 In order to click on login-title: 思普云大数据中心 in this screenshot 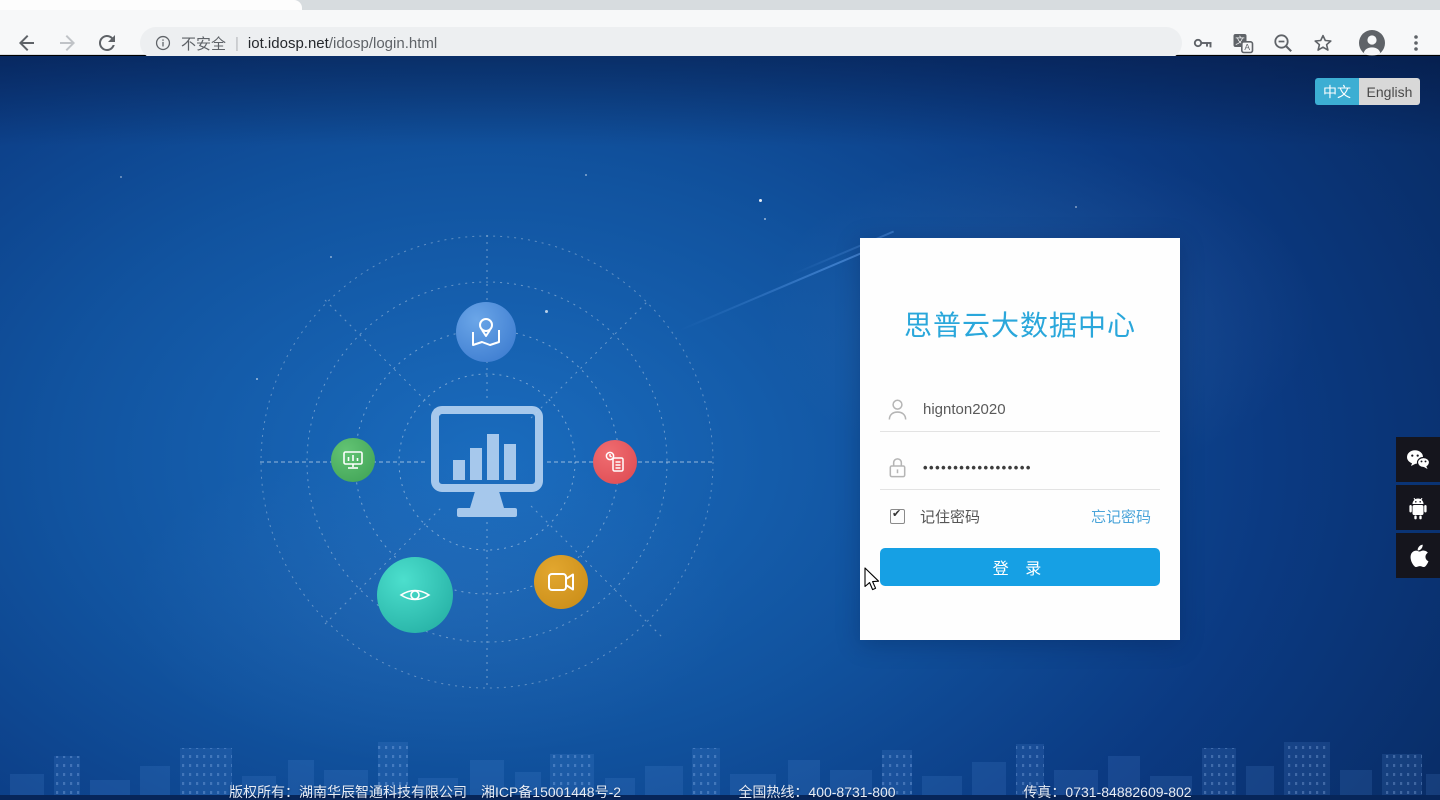, I will do `click(1019, 325)`.